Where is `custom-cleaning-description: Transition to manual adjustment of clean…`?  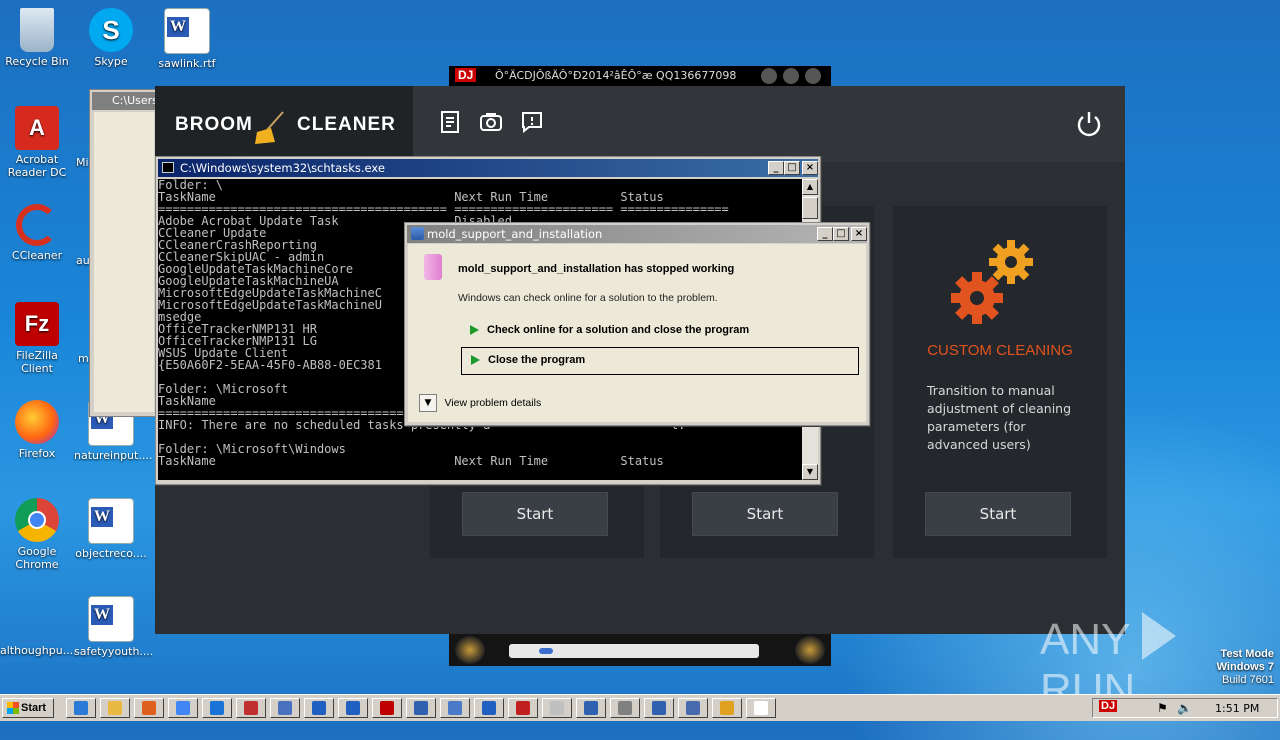 custom-cleaning-description: Transition to manual adjustment of clean… is located at coordinates (999, 417).